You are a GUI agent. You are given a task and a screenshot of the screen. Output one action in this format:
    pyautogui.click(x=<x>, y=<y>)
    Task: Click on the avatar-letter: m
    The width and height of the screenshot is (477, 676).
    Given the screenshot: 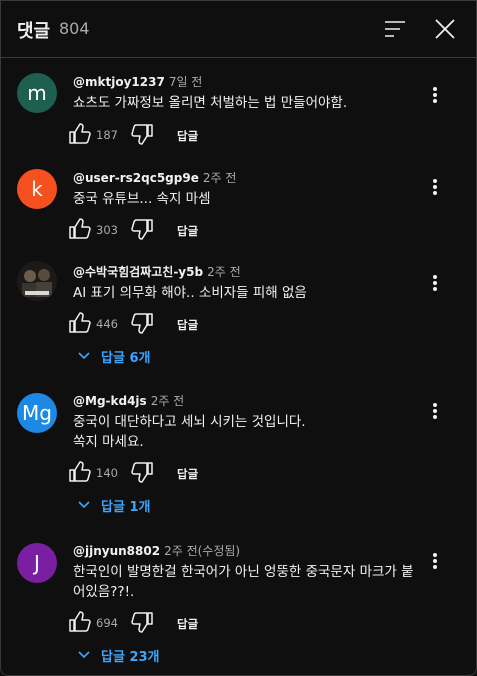 What is the action you would take?
    pyautogui.click(x=37, y=93)
    